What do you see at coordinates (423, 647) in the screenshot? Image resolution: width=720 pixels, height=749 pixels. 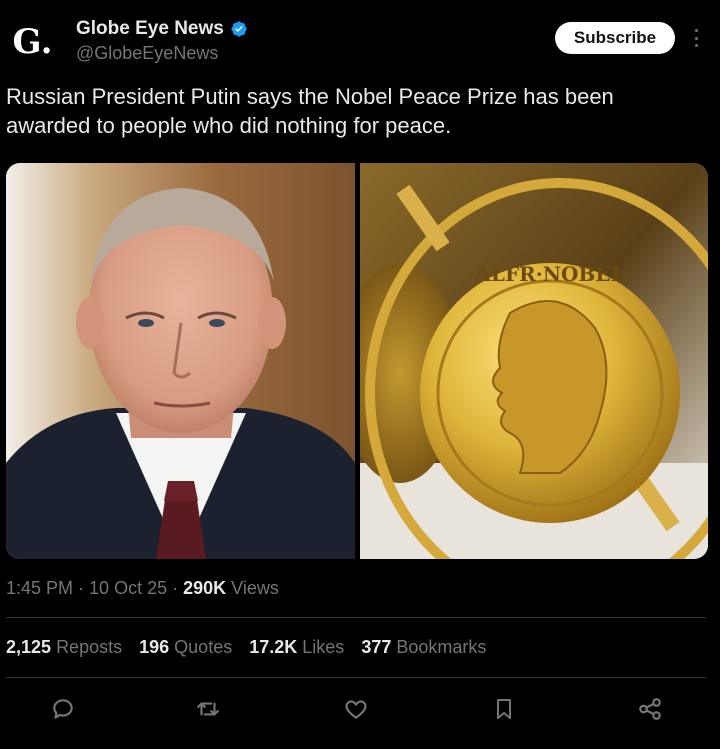 I see `bookmarks-stat: 377 Bookmarks` at bounding box center [423, 647].